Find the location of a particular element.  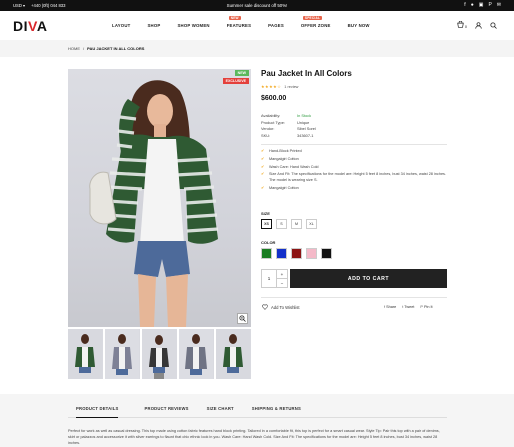

share-label: Pin It is located at coordinates (428, 307).